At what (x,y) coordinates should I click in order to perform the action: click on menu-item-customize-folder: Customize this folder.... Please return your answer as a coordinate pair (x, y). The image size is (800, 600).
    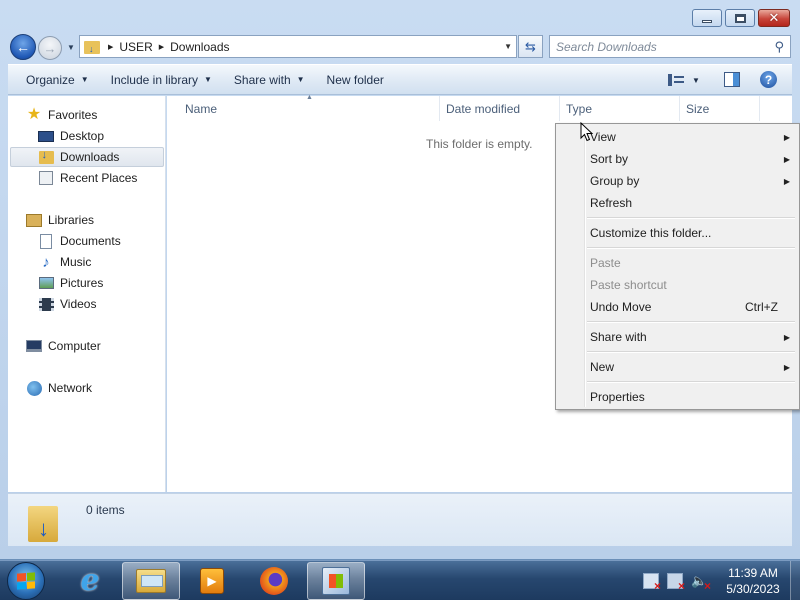
    Looking at the image, I should click on (678, 233).